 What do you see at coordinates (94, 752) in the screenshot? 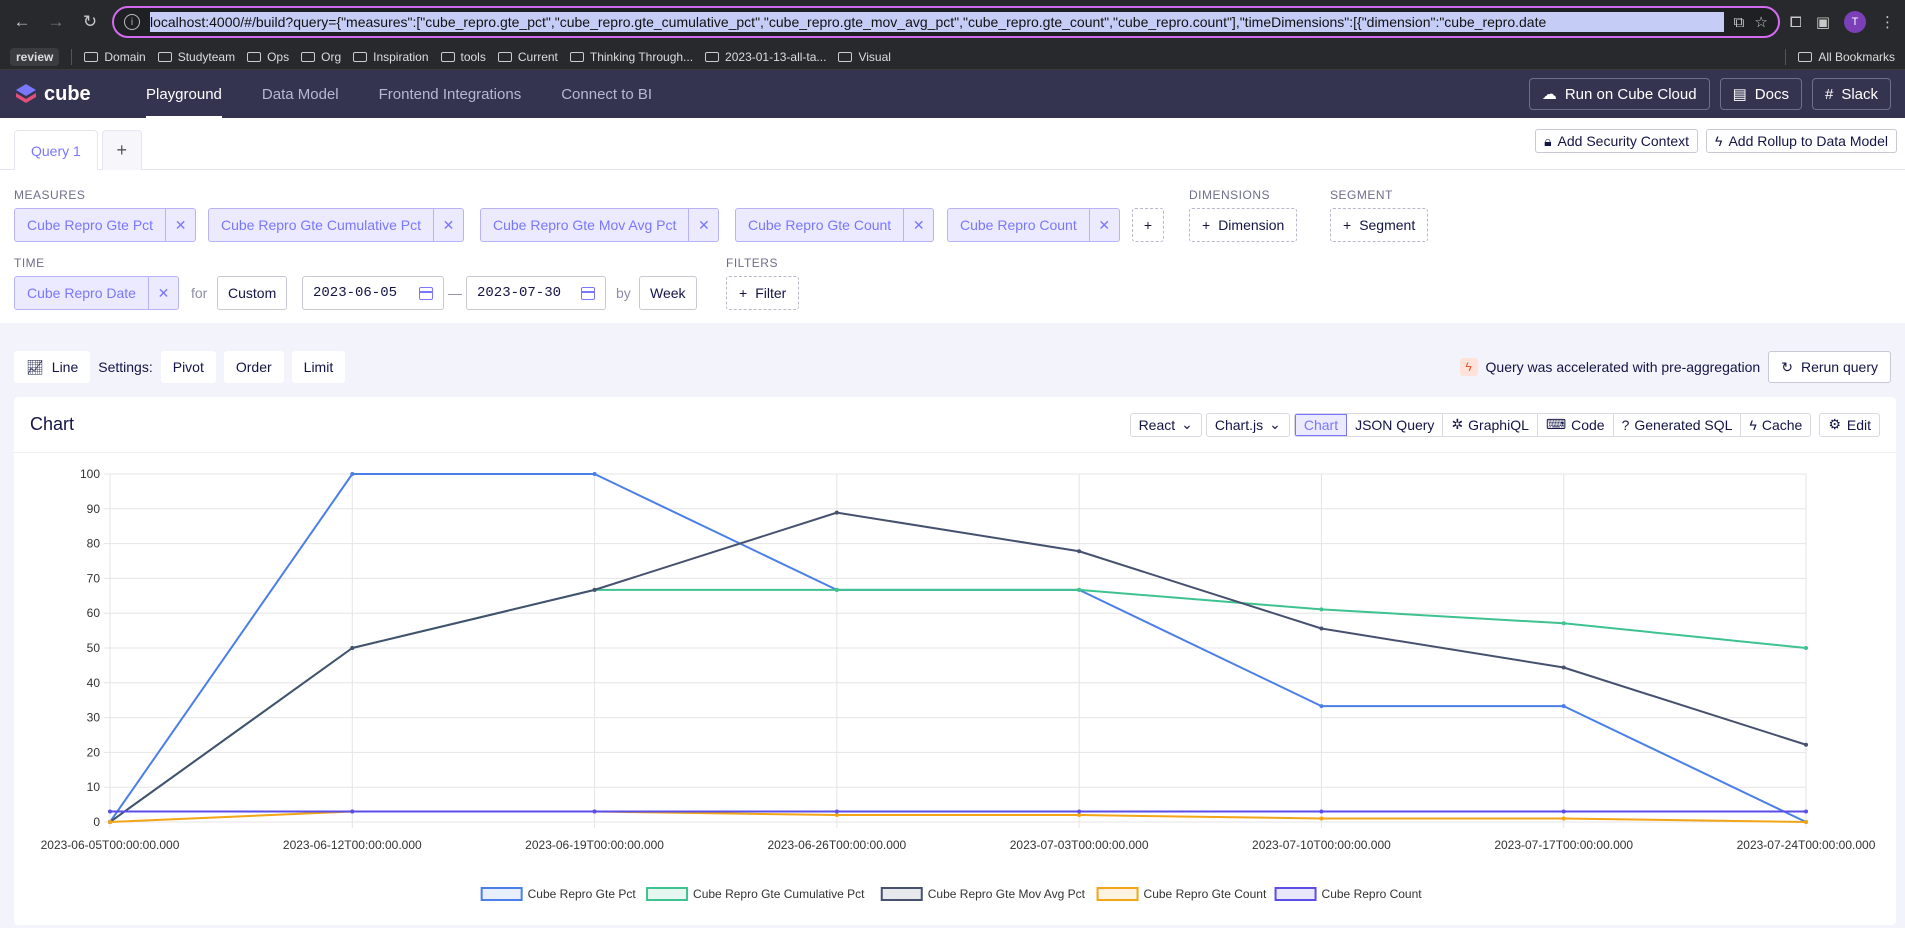
I see `y-tick-label: 20` at bounding box center [94, 752].